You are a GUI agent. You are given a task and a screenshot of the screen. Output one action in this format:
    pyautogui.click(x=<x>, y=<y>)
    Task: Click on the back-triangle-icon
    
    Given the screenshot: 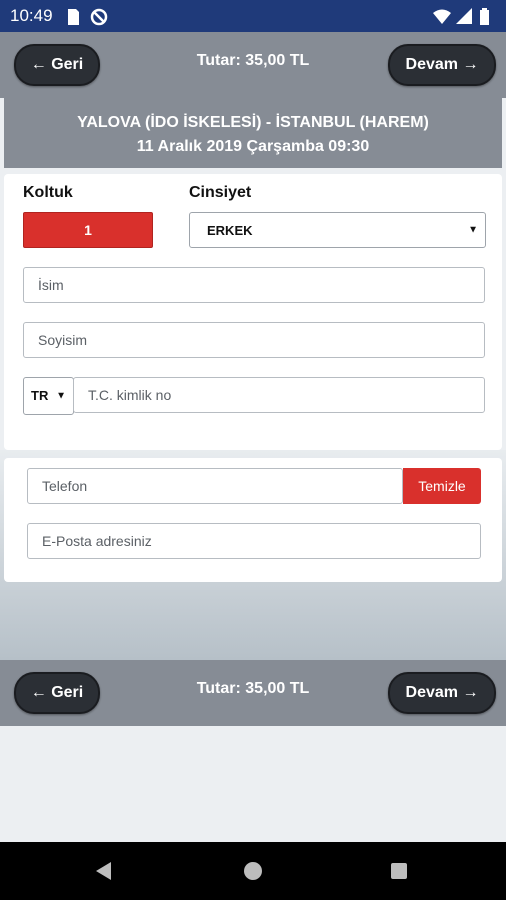 What is the action you would take?
    pyautogui.click(x=103, y=871)
    